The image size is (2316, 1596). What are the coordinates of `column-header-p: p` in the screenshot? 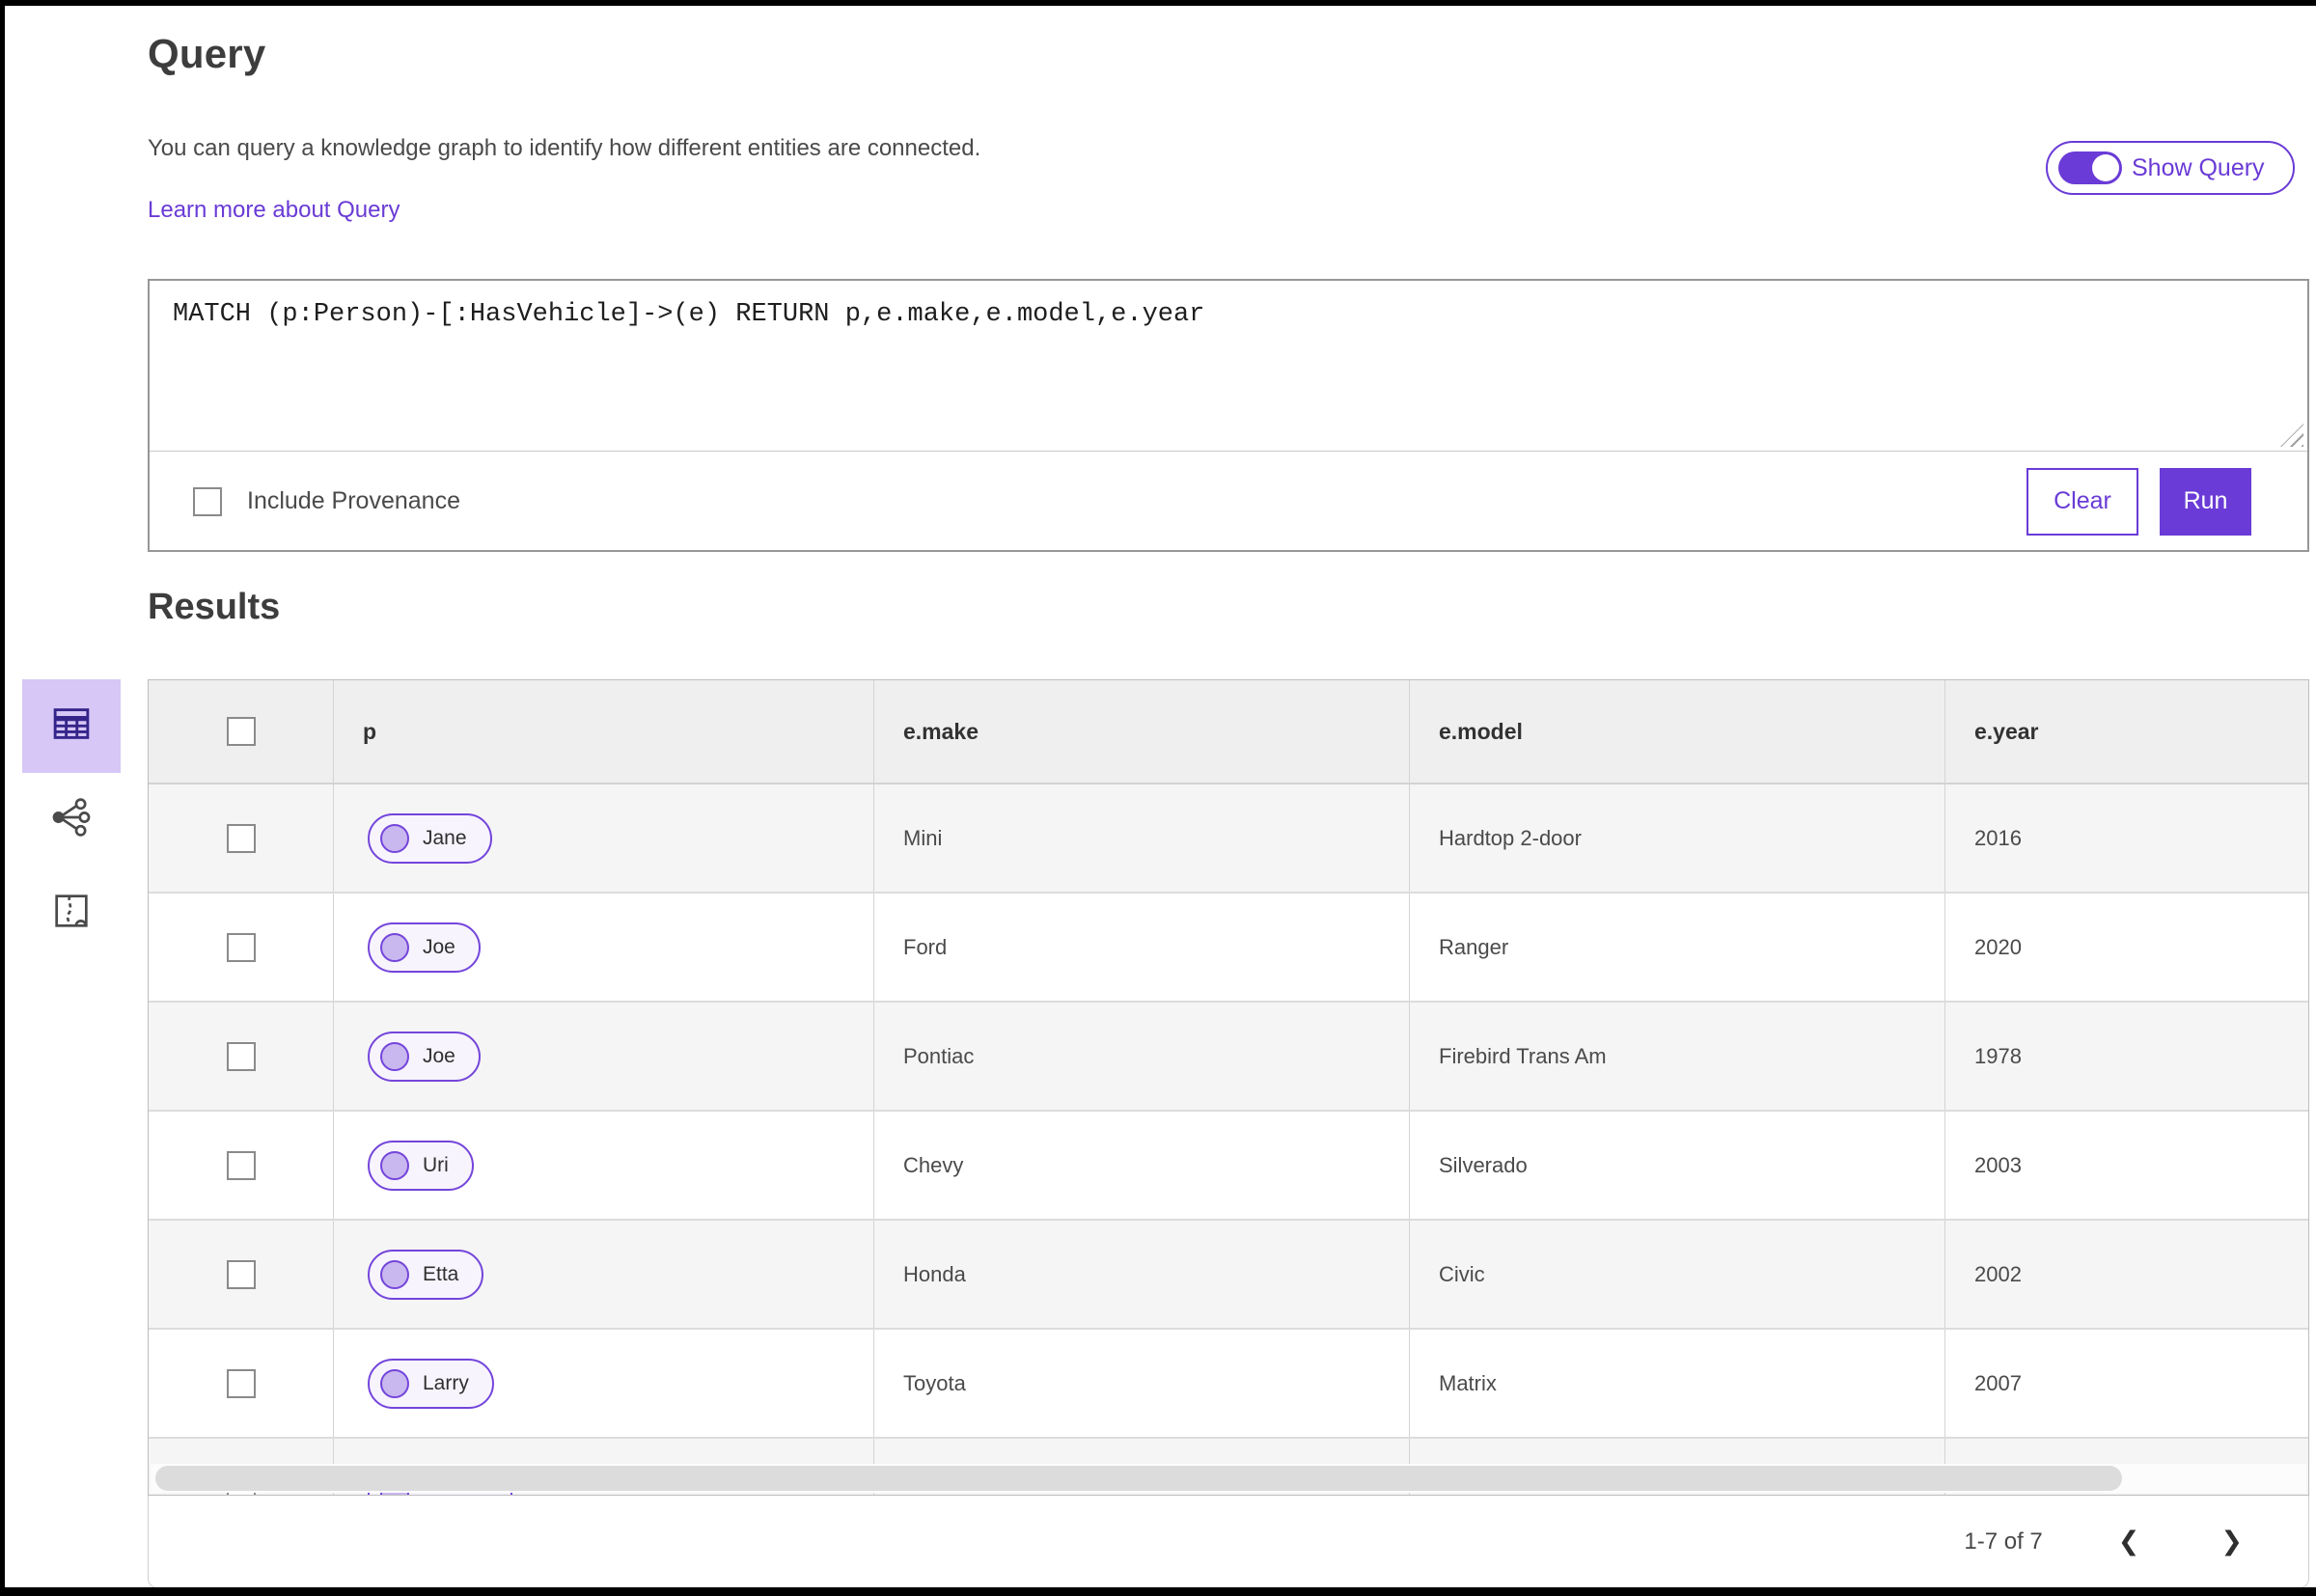 It's located at (604, 732).